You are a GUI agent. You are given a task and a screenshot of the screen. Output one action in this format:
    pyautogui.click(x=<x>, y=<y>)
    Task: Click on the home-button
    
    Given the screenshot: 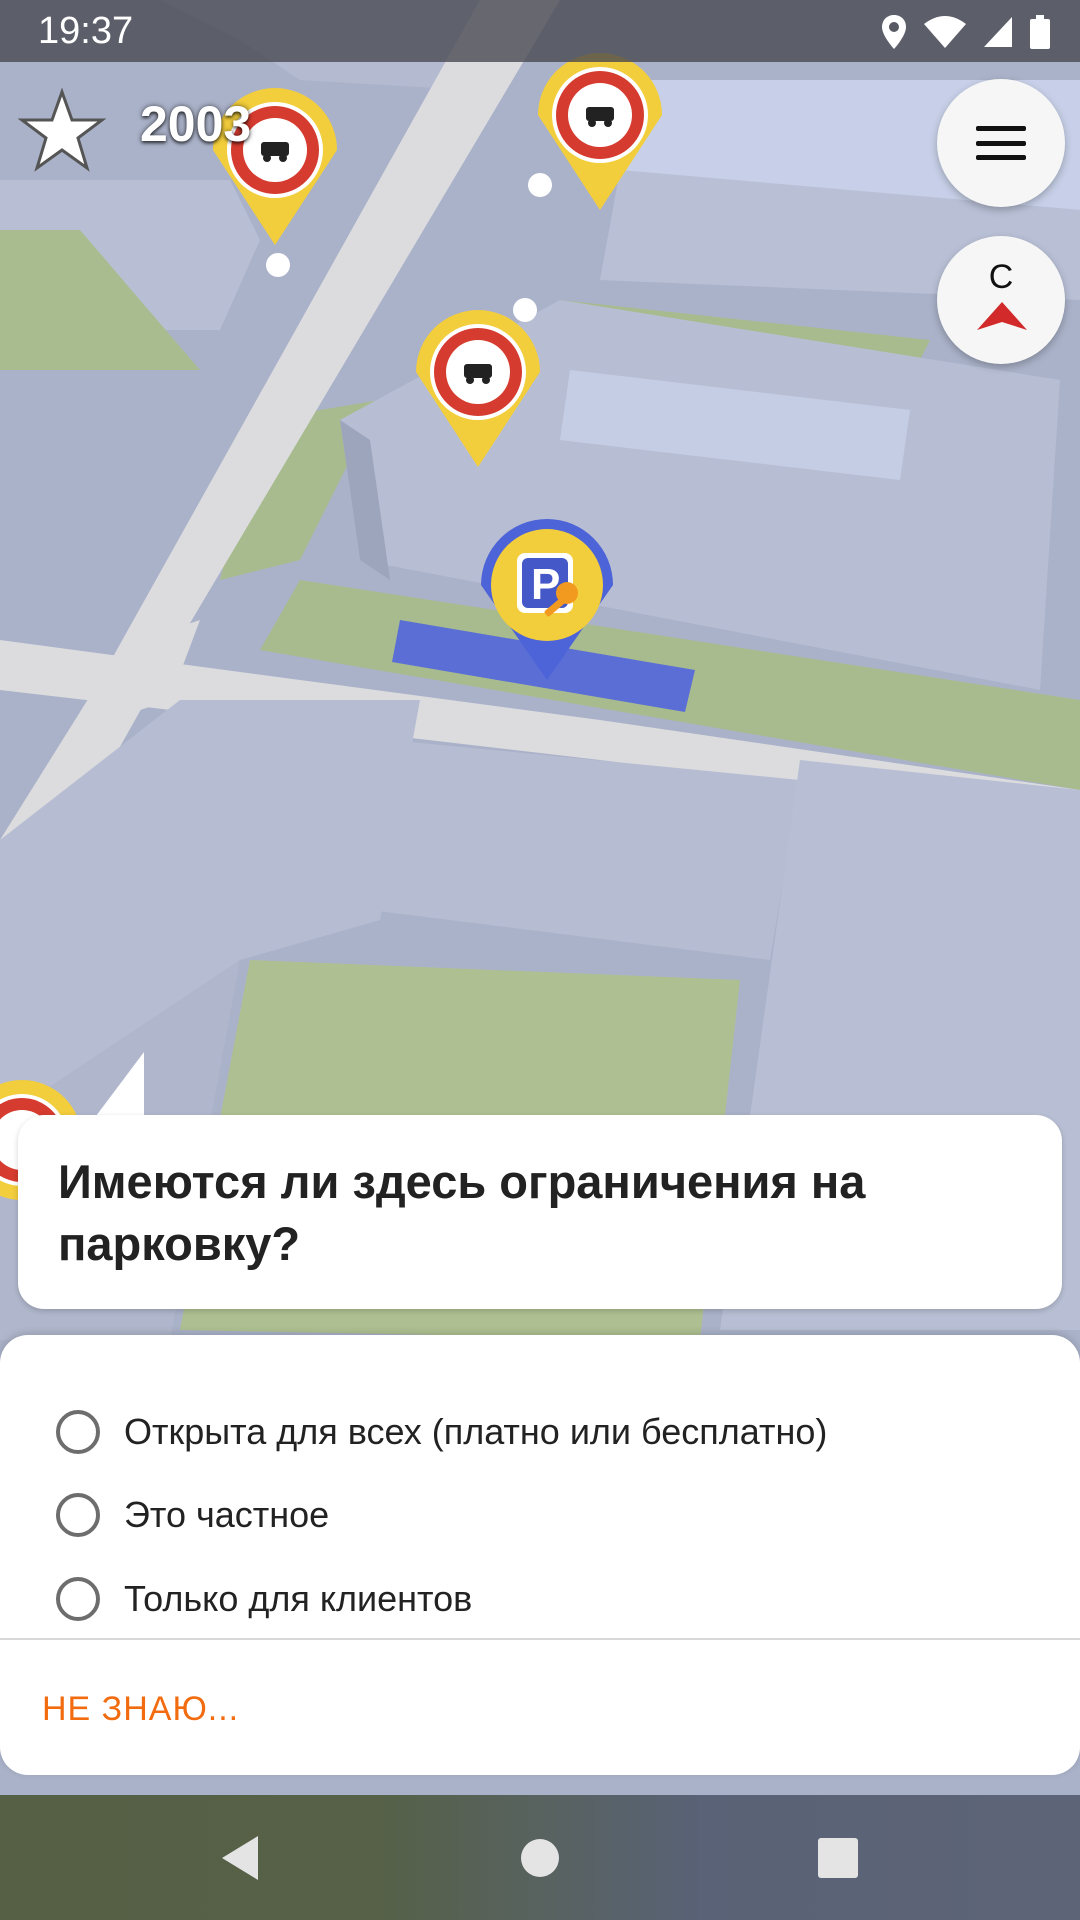 What is the action you would take?
    pyautogui.click(x=540, y=1857)
    